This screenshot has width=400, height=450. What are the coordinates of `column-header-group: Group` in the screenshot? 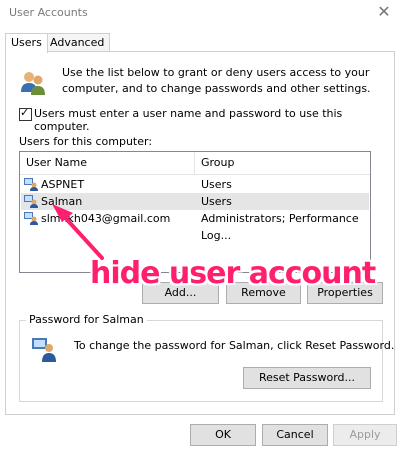 It's located at (282, 163).